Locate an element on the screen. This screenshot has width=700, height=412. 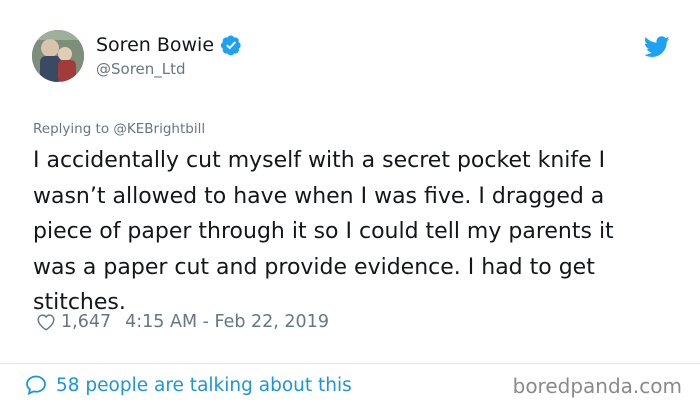
divider is located at coordinates (350, 363).